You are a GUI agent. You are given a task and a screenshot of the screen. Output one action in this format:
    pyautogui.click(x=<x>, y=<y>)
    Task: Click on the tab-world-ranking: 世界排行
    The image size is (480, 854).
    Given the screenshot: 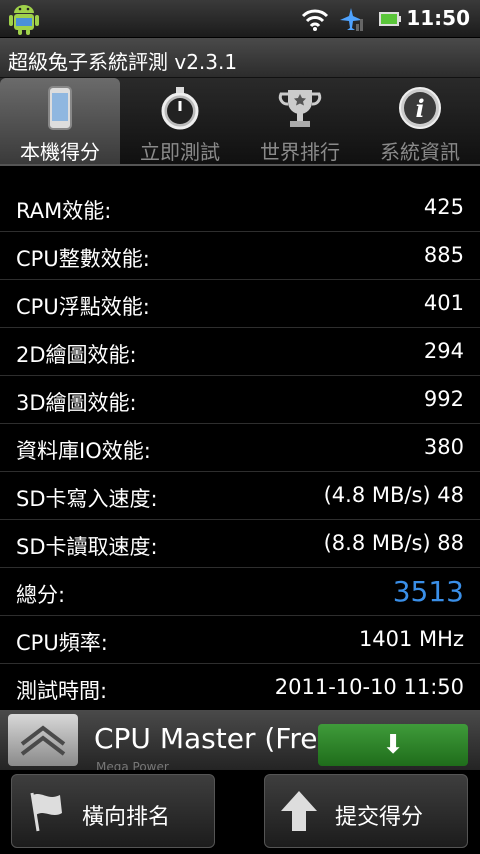 What is the action you would take?
    pyautogui.click(x=300, y=121)
    